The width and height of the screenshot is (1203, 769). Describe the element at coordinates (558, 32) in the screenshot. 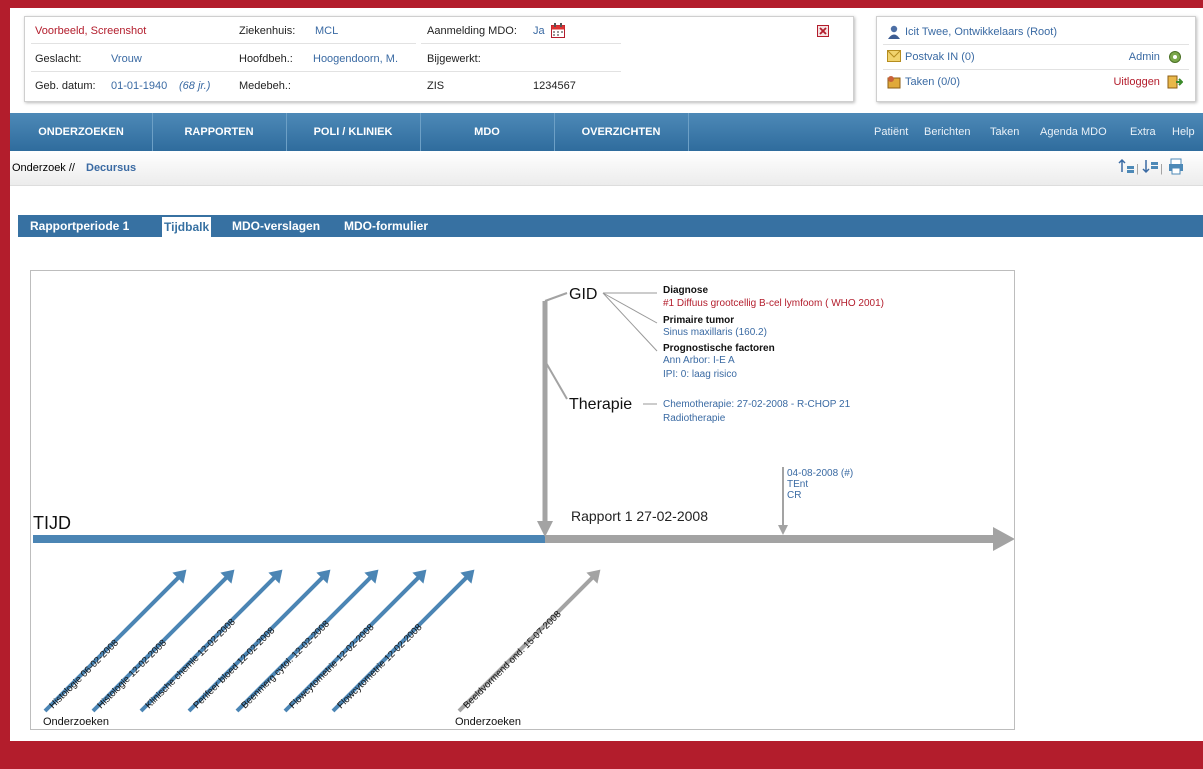

I see `calendar-icon` at that location.